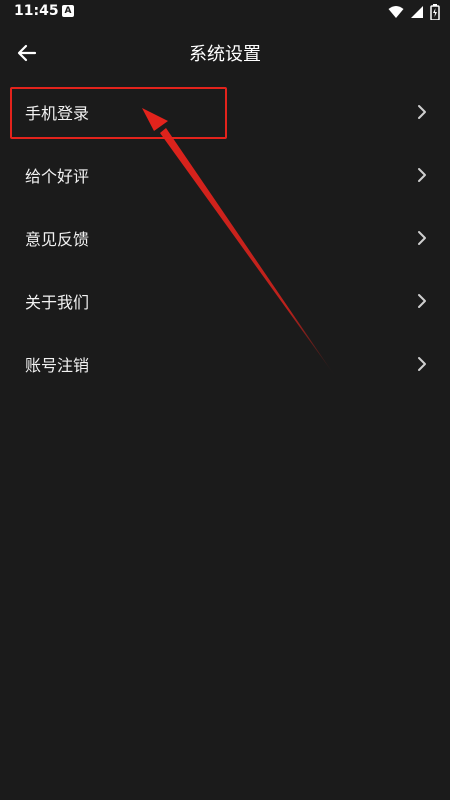 This screenshot has width=450, height=800. Describe the element at coordinates (435, 12) in the screenshot. I see `battery-icon` at that location.